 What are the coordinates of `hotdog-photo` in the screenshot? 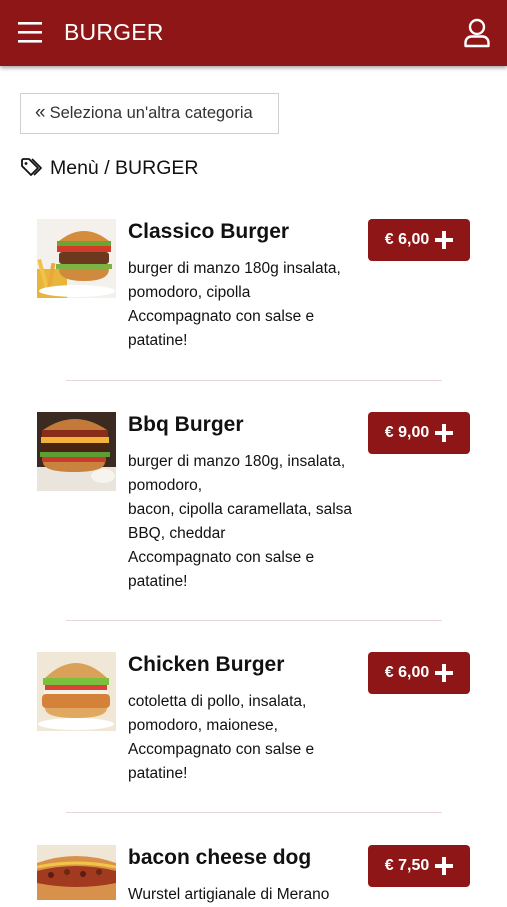 It's located at (76, 872).